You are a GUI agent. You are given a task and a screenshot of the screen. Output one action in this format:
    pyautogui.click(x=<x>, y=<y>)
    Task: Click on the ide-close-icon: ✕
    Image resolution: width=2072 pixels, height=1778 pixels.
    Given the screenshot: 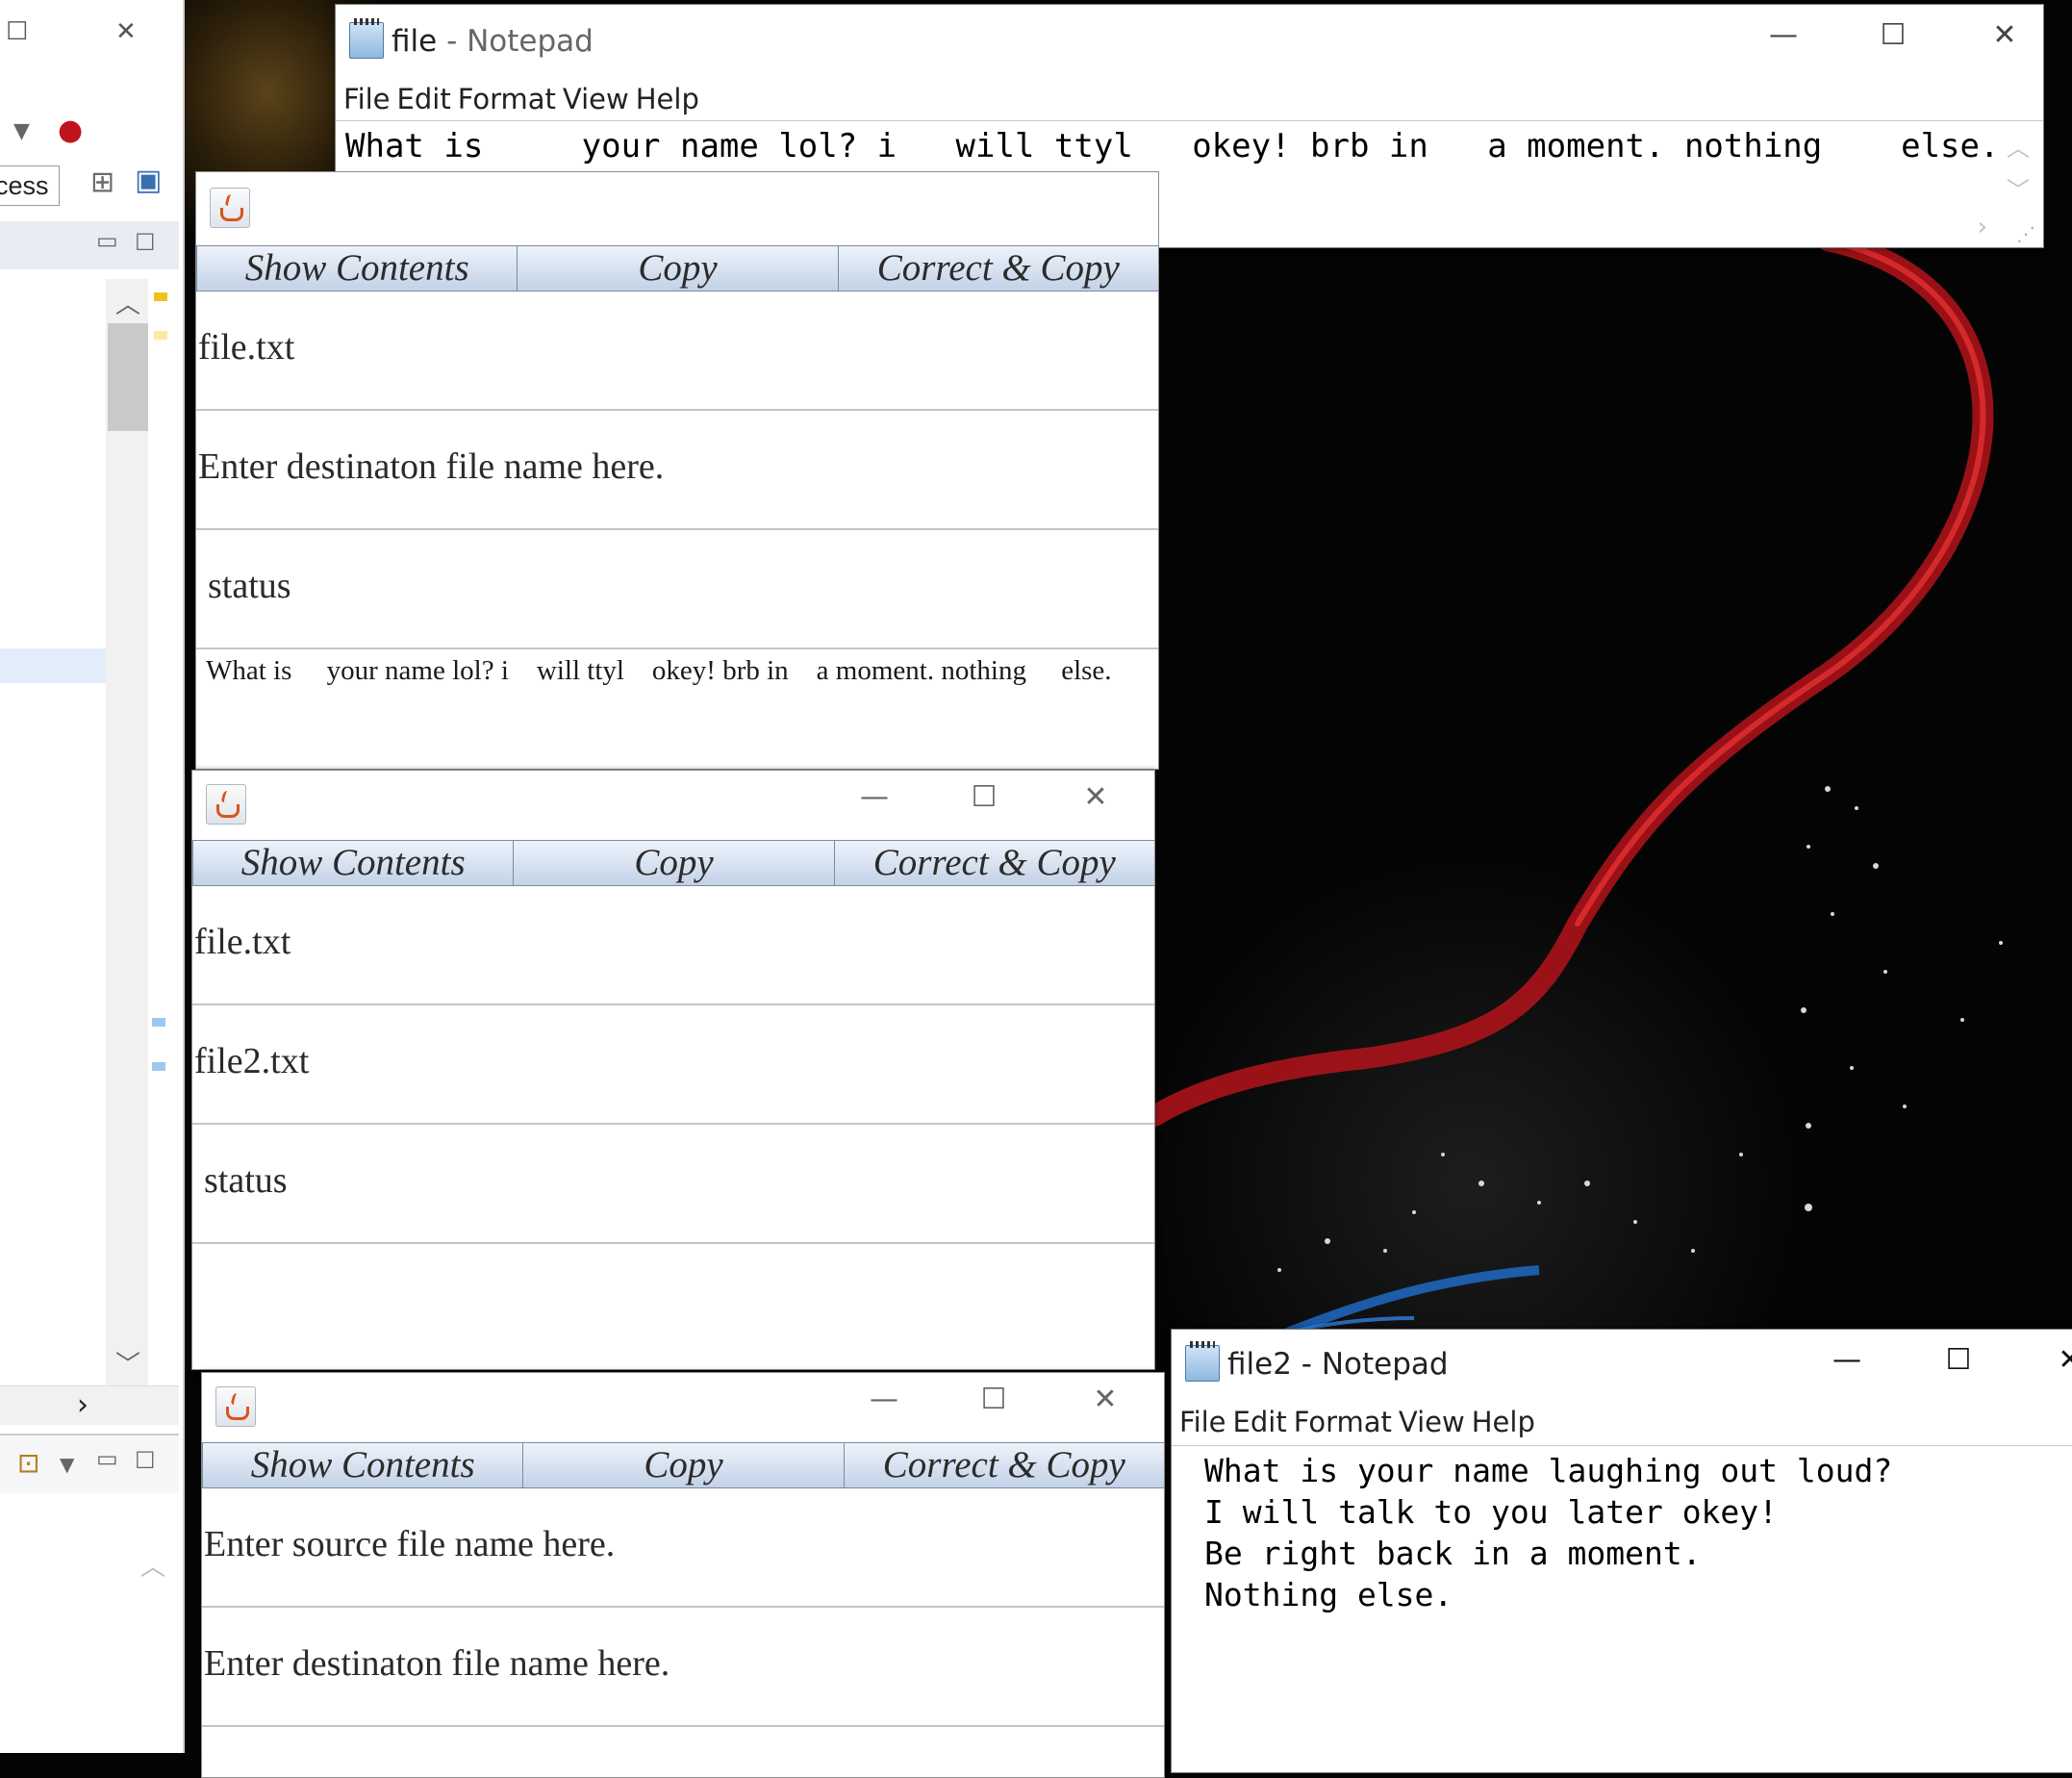 What is the action you would take?
    pyautogui.click(x=126, y=31)
    